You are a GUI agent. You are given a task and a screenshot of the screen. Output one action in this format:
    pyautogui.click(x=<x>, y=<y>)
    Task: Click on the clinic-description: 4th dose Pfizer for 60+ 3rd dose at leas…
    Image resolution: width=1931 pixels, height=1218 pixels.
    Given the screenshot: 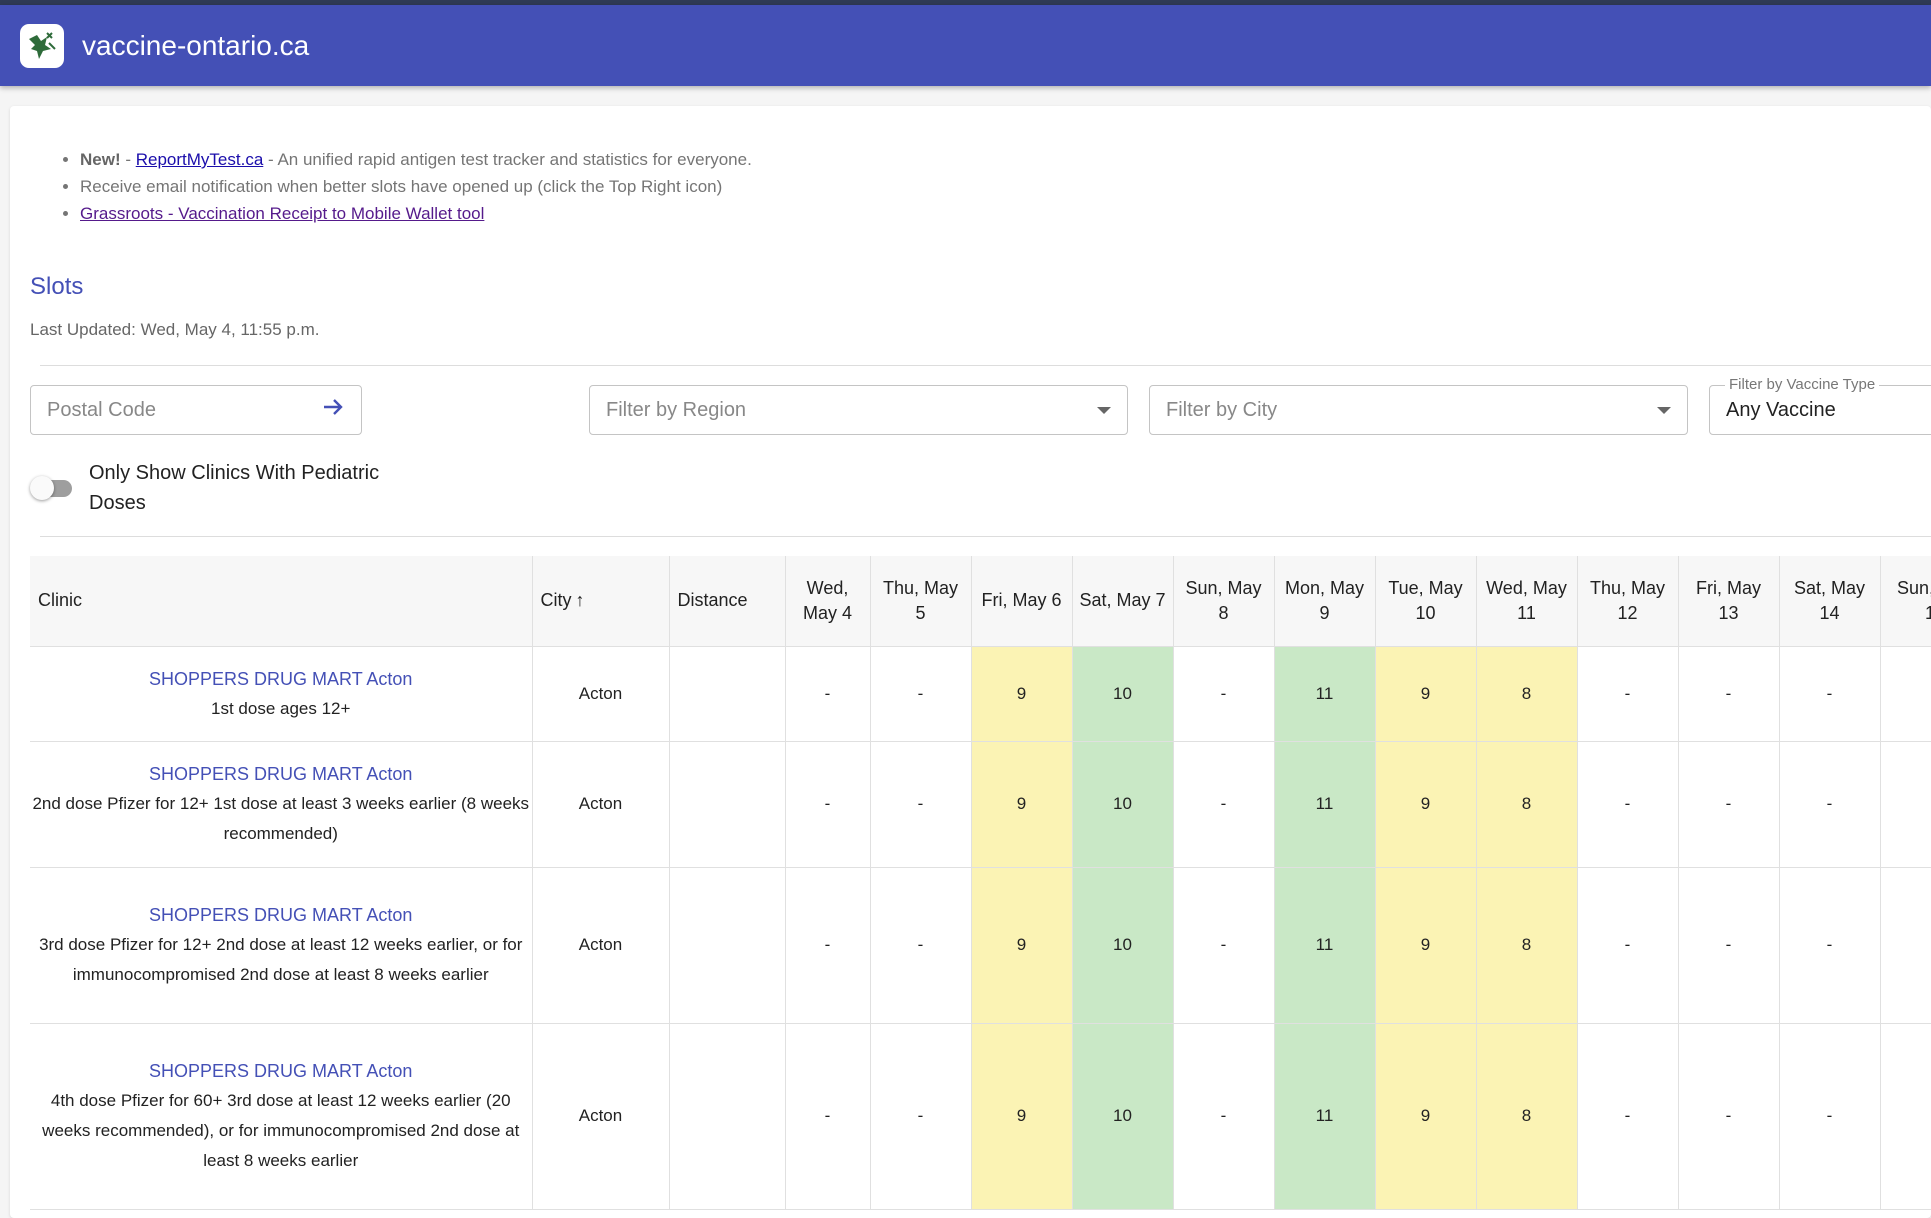 What is the action you would take?
    pyautogui.click(x=281, y=1130)
    